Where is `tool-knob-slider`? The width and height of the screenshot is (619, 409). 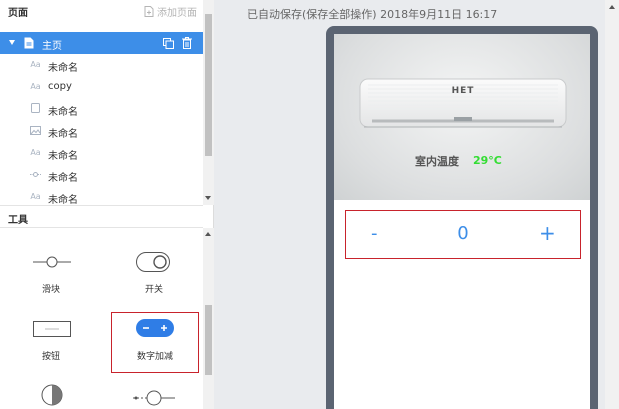 tool-knob-slider is located at coordinates (154, 396).